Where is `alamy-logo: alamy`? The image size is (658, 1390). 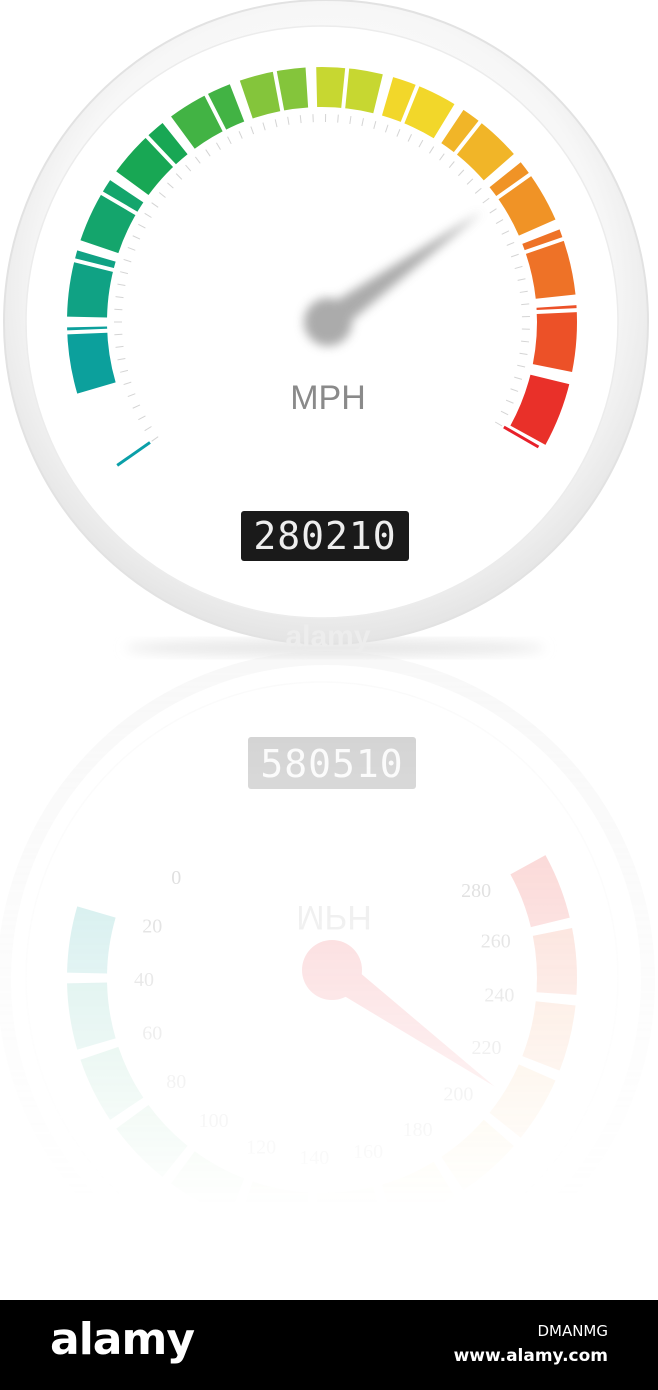
alamy-logo: alamy is located at coordinates (122, 1339).